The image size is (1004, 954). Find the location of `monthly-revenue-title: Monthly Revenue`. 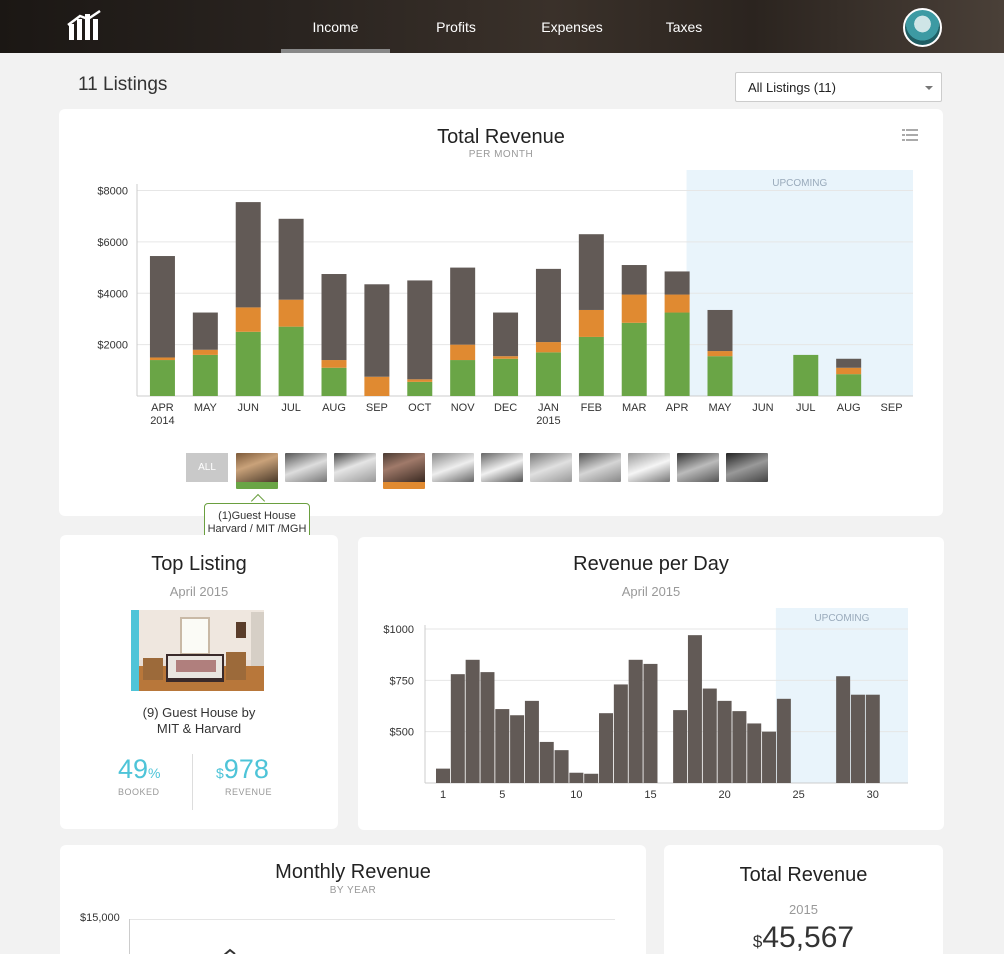

monthly-revenue-title: Monthly Revenue is located at coordinates (353, 872).